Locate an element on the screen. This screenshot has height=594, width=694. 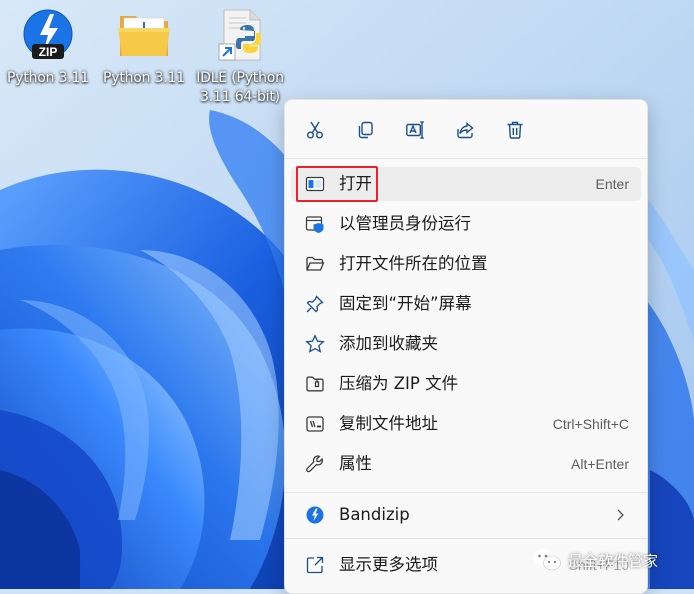
menu-item-pin-to-start: 固定到“开始”屏幕 is located at coordinates (466, 304).